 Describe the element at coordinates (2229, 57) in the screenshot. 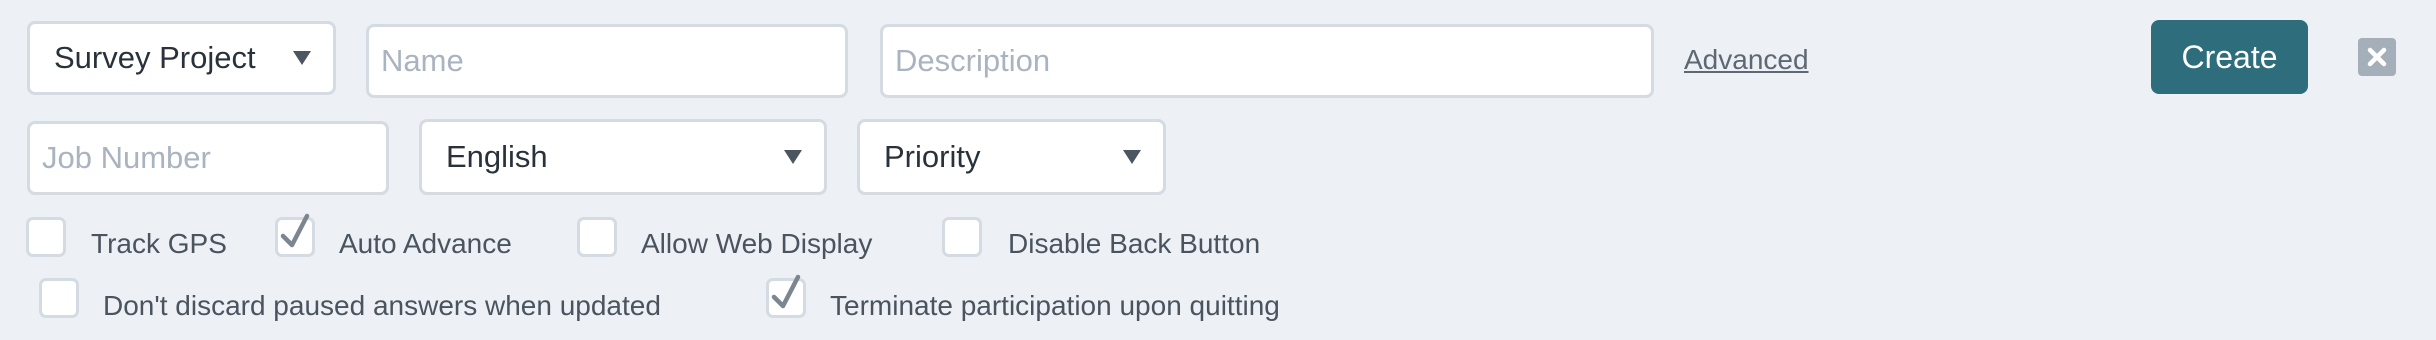

I see `create-button: Create` at that location.